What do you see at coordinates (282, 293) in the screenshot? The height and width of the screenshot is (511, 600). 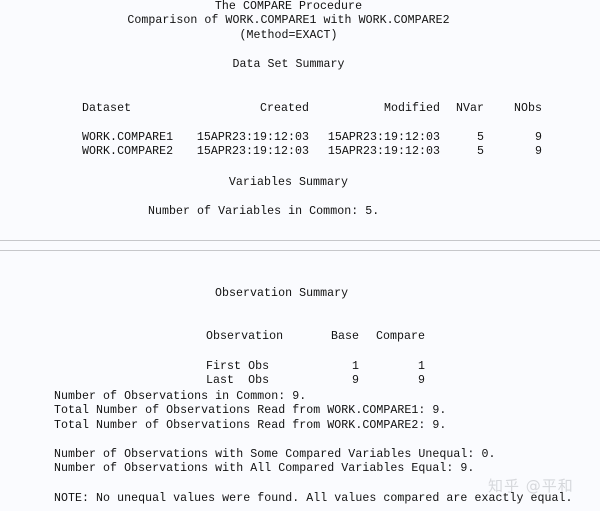 I see `observation-summary-title: Observation Summary` at bounding box center [282, 293].